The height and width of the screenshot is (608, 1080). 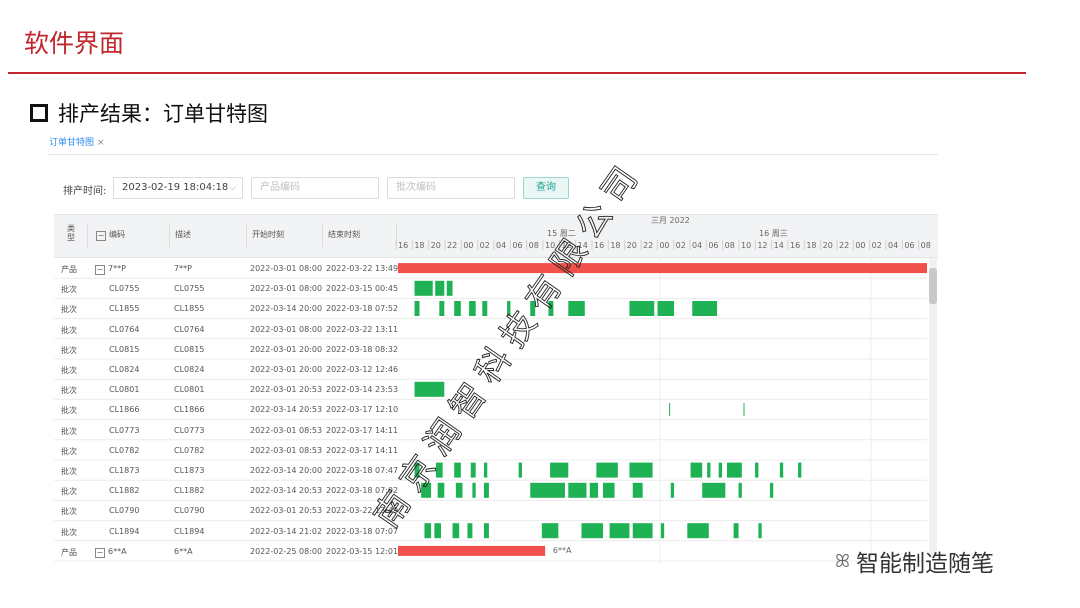 I want to click on bar-label: 6**A, so click(x=562, y=550).